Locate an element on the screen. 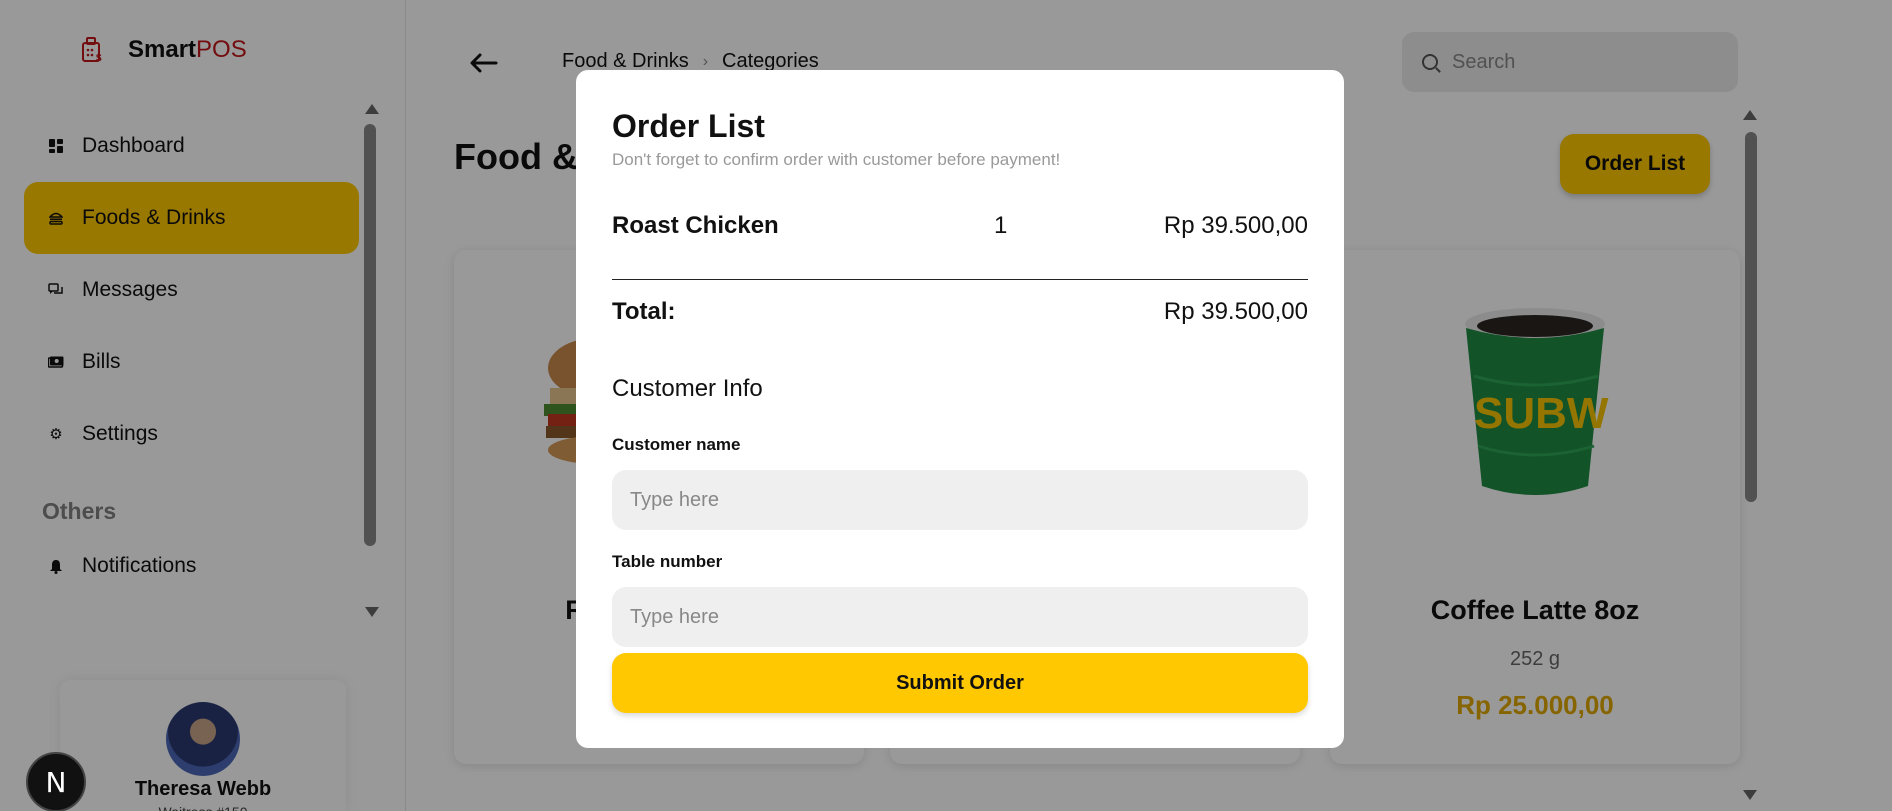  modal-title: Order List is located at coordinates (688, 126).